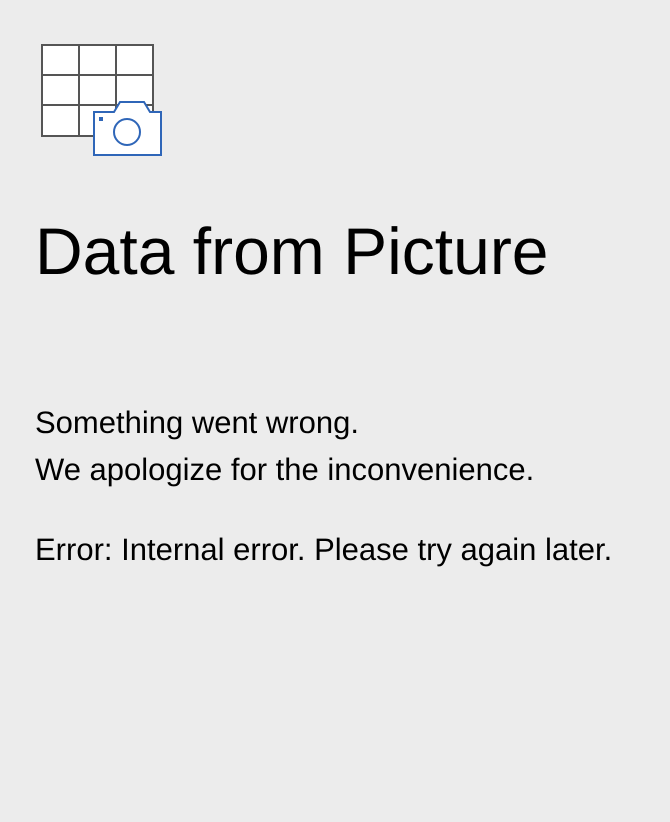 The image size is (670, 822). Describe the element at coordinates (292, 251) in the screenshot. I see `page-title: Data from Picture` at that location.